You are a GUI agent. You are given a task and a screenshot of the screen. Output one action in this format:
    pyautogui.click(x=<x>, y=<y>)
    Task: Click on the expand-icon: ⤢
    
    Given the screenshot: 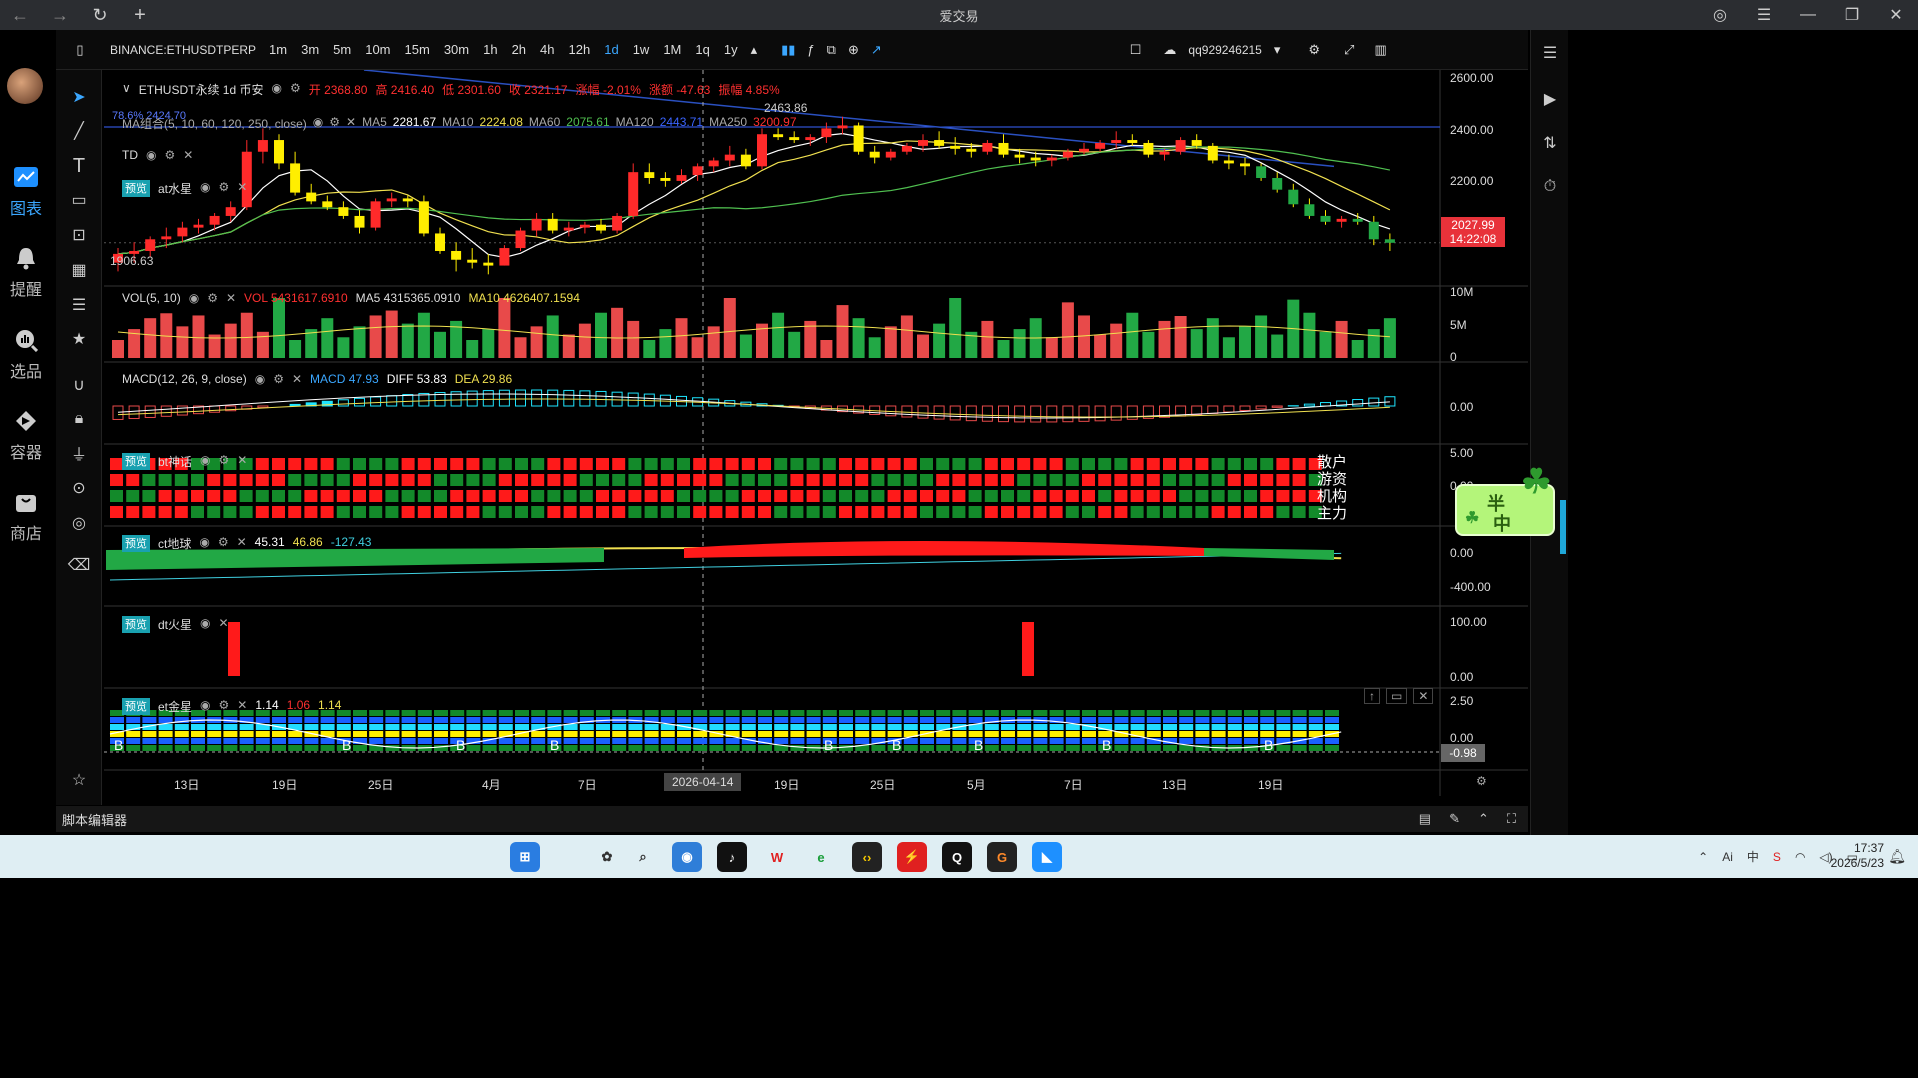 What is the action you would take?
    pyautogui.click(x=1349, y=50)
    